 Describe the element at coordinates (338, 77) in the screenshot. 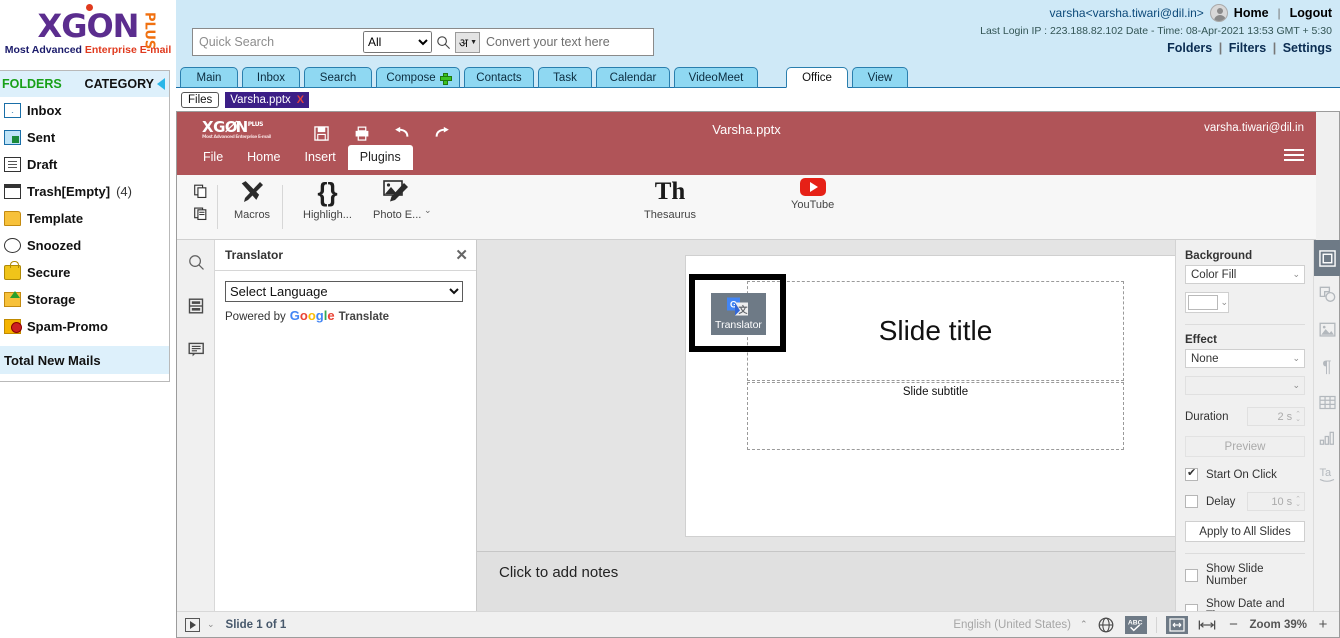

I see `tab-search: Search` at that location.